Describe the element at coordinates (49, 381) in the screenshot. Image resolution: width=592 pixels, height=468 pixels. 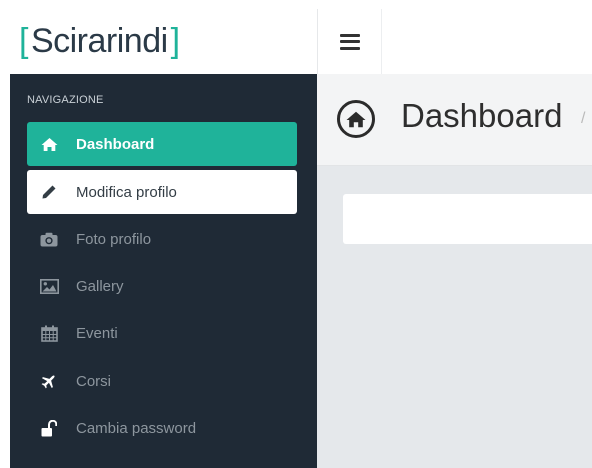
I see `plane-icon` at that location.